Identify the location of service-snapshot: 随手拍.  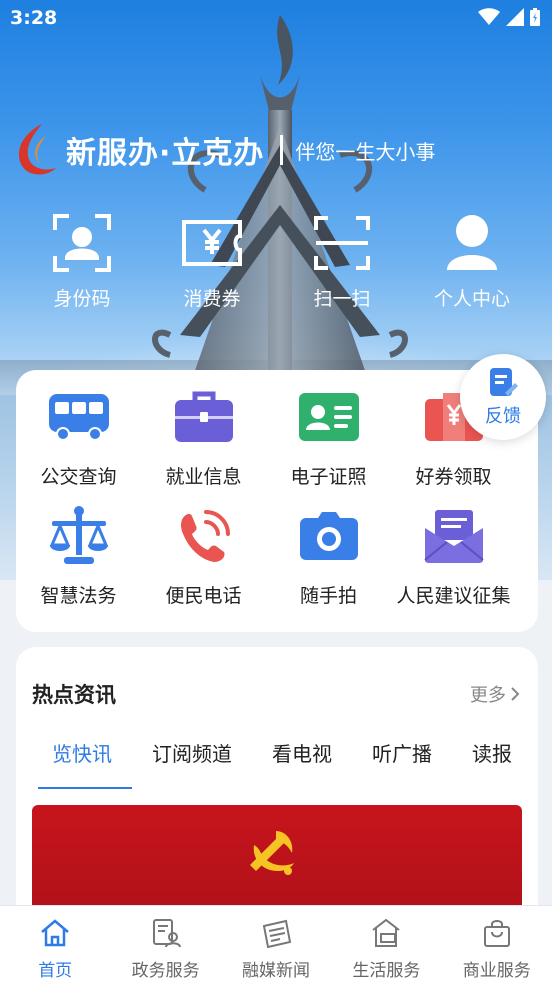
(328, 555).